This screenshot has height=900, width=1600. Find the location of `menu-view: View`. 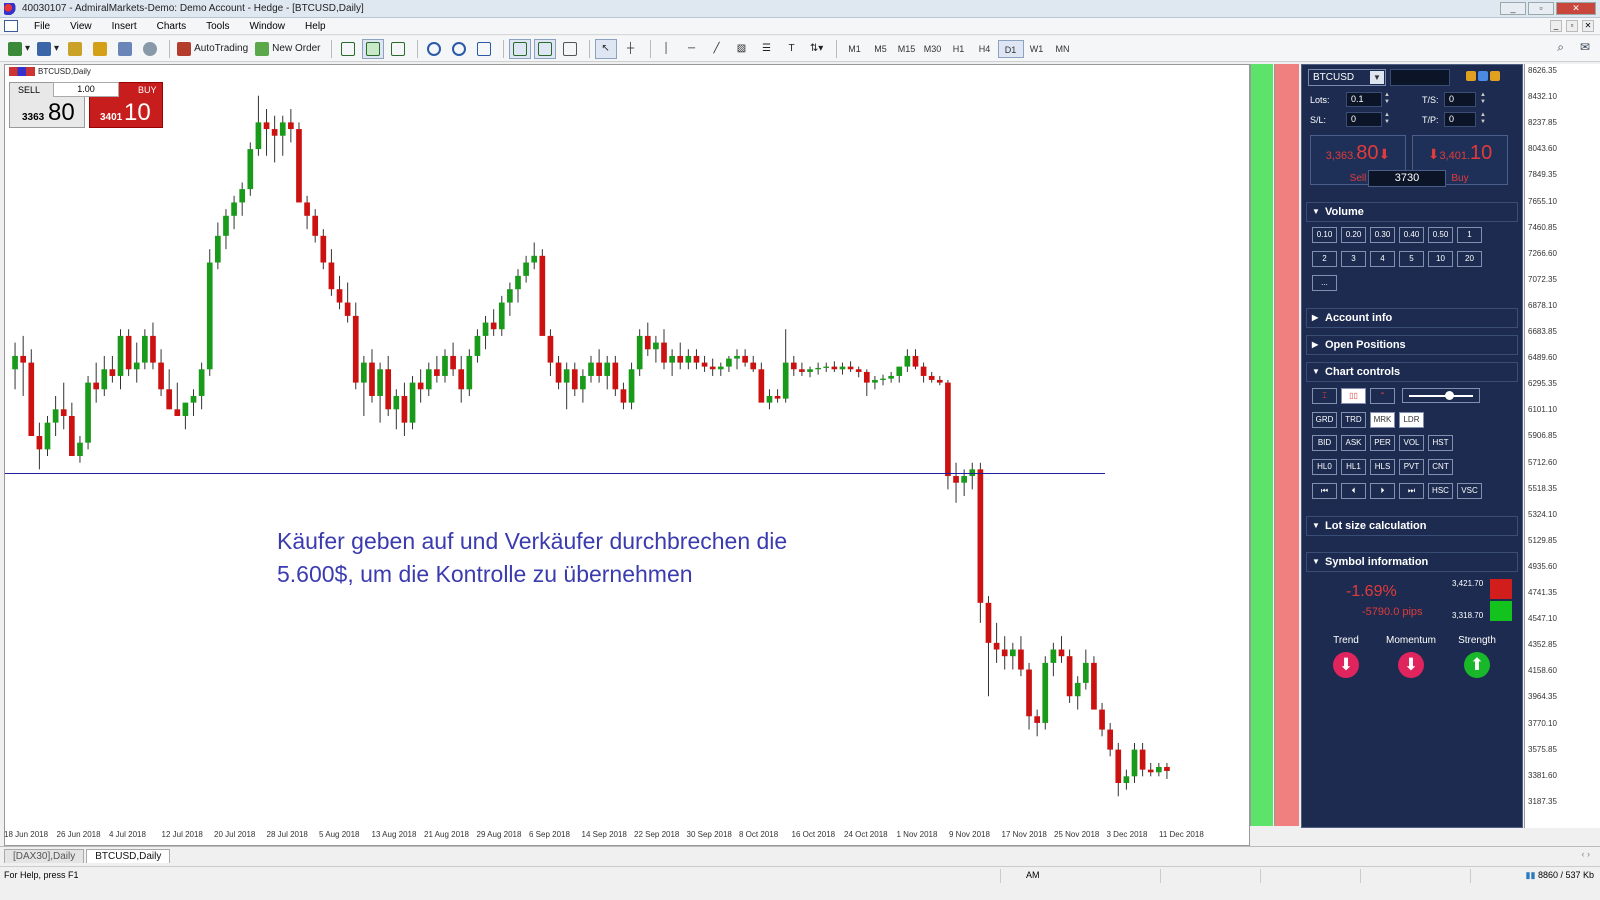

menu-view: View is located at coordinates (81, 26).